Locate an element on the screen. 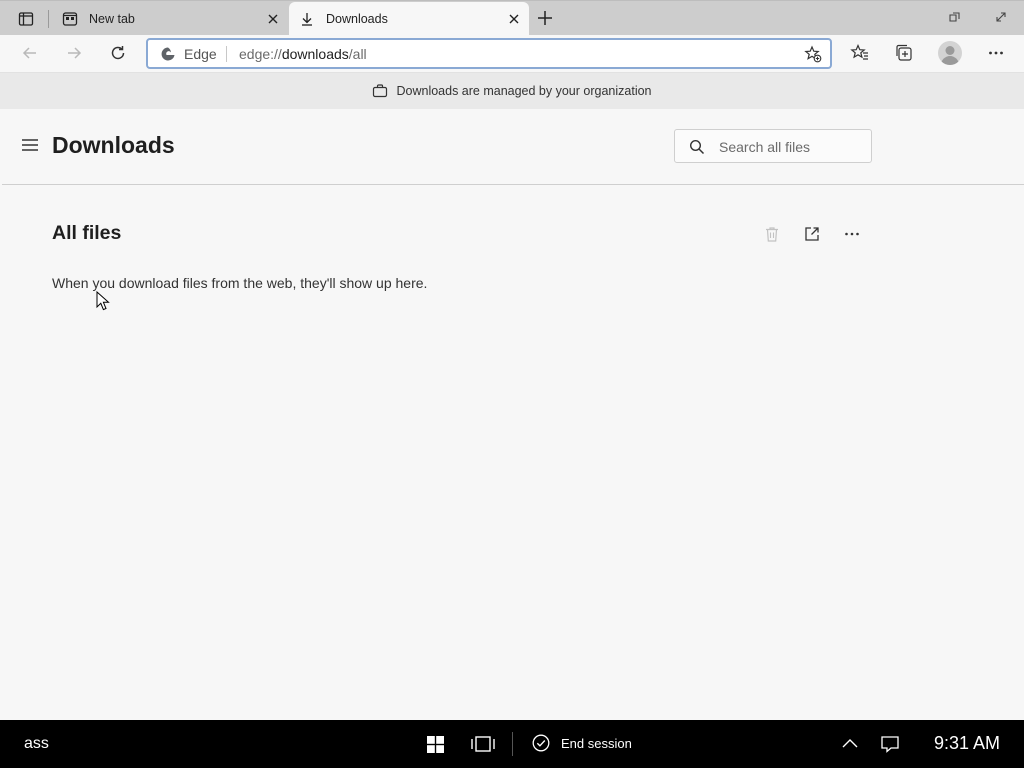 The image size is (1024, 768). task-view-button is located at coordinates (483, 744).